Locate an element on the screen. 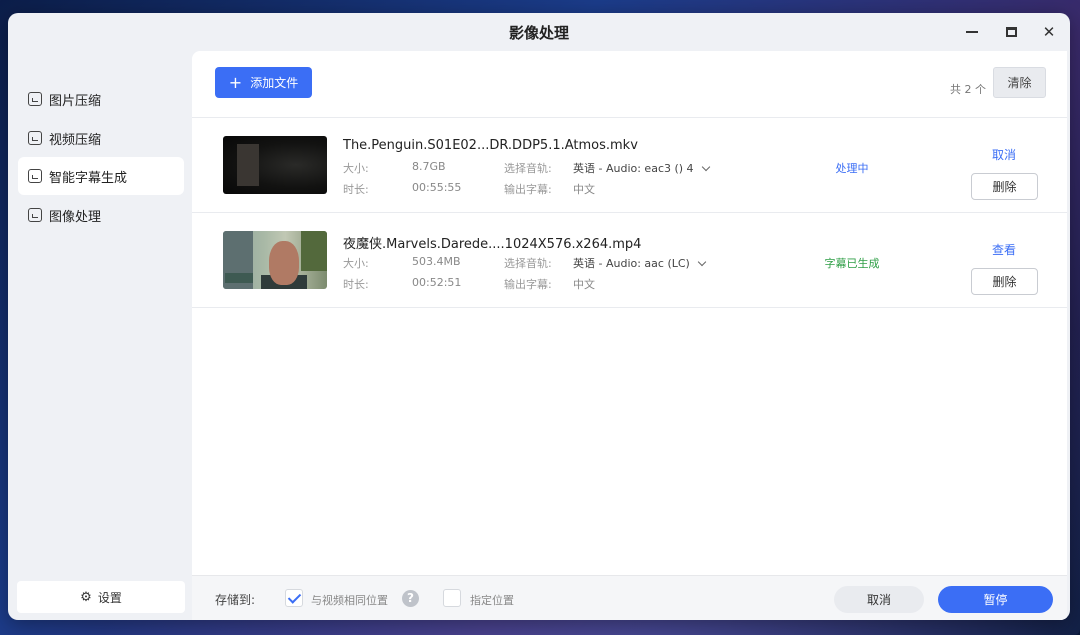  close-icon: ✕ is located at coordinates (1049, 32).